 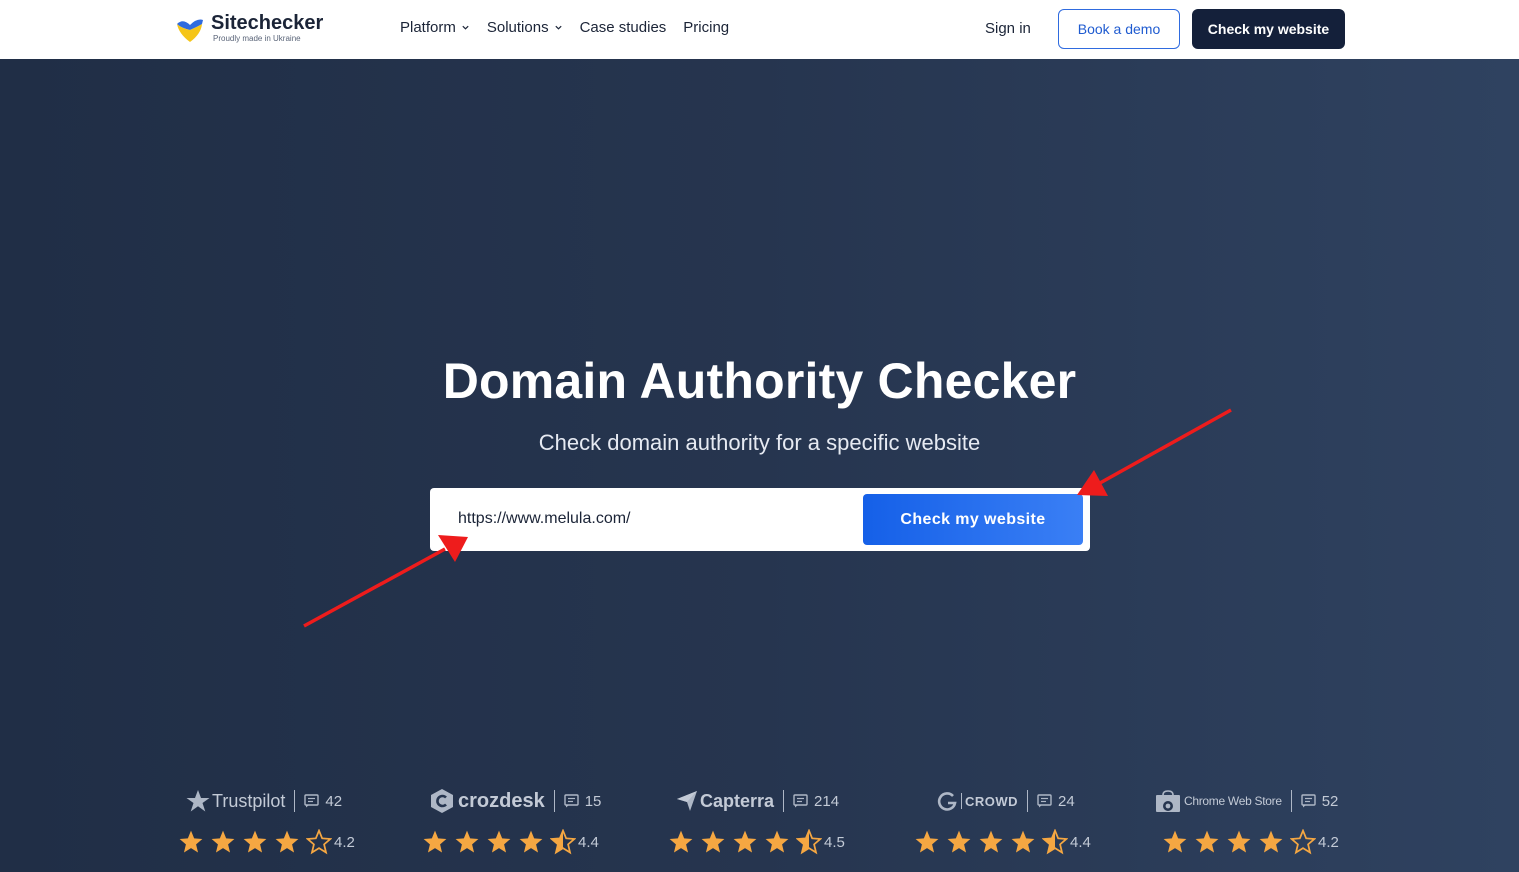 I want to click on header-check-website-button: Check my website, so click(x=1268, y=29).